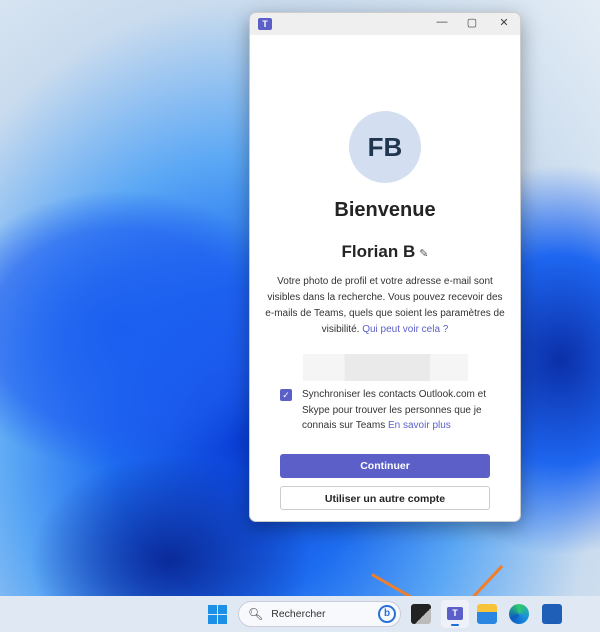  I want to click on edge-icon, so click(519, 614).